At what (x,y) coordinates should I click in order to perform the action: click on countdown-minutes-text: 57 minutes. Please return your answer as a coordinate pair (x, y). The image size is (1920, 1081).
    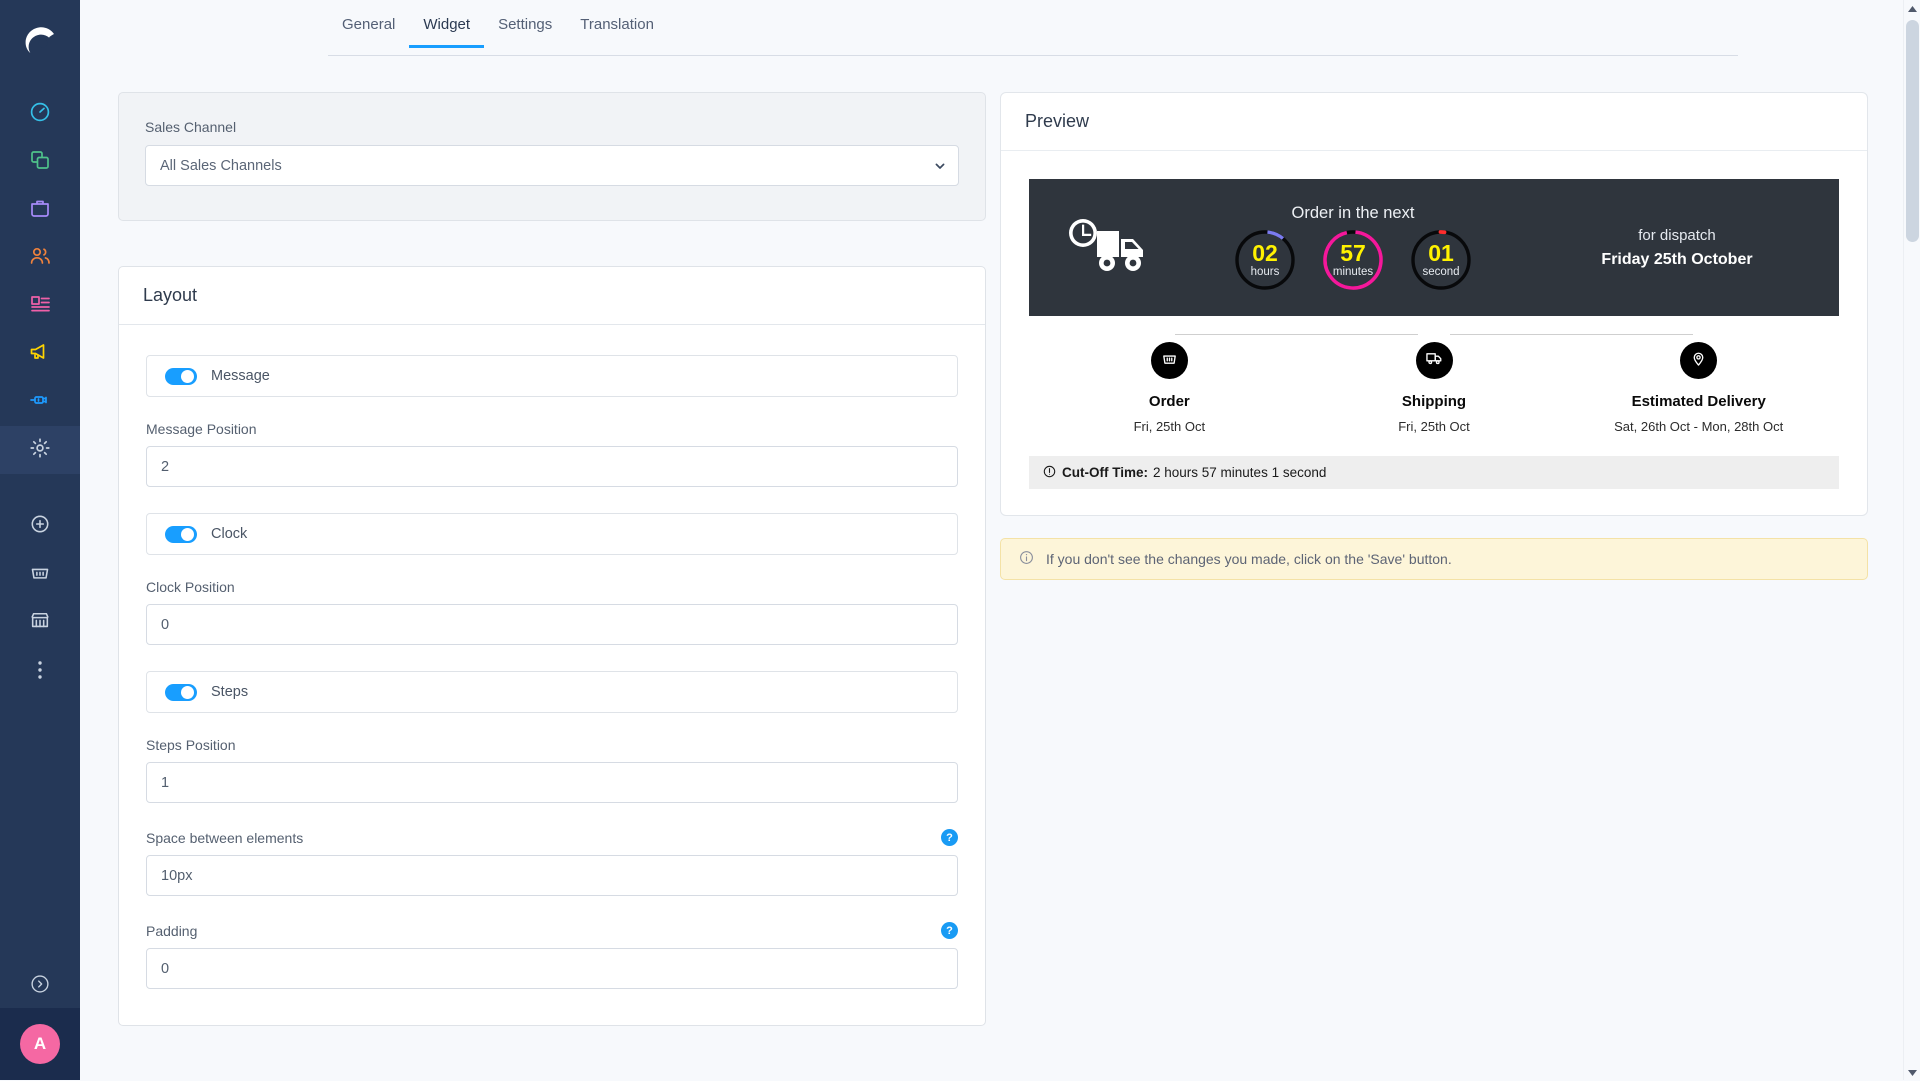
    Looking at the image, I should click on (1353, 260).